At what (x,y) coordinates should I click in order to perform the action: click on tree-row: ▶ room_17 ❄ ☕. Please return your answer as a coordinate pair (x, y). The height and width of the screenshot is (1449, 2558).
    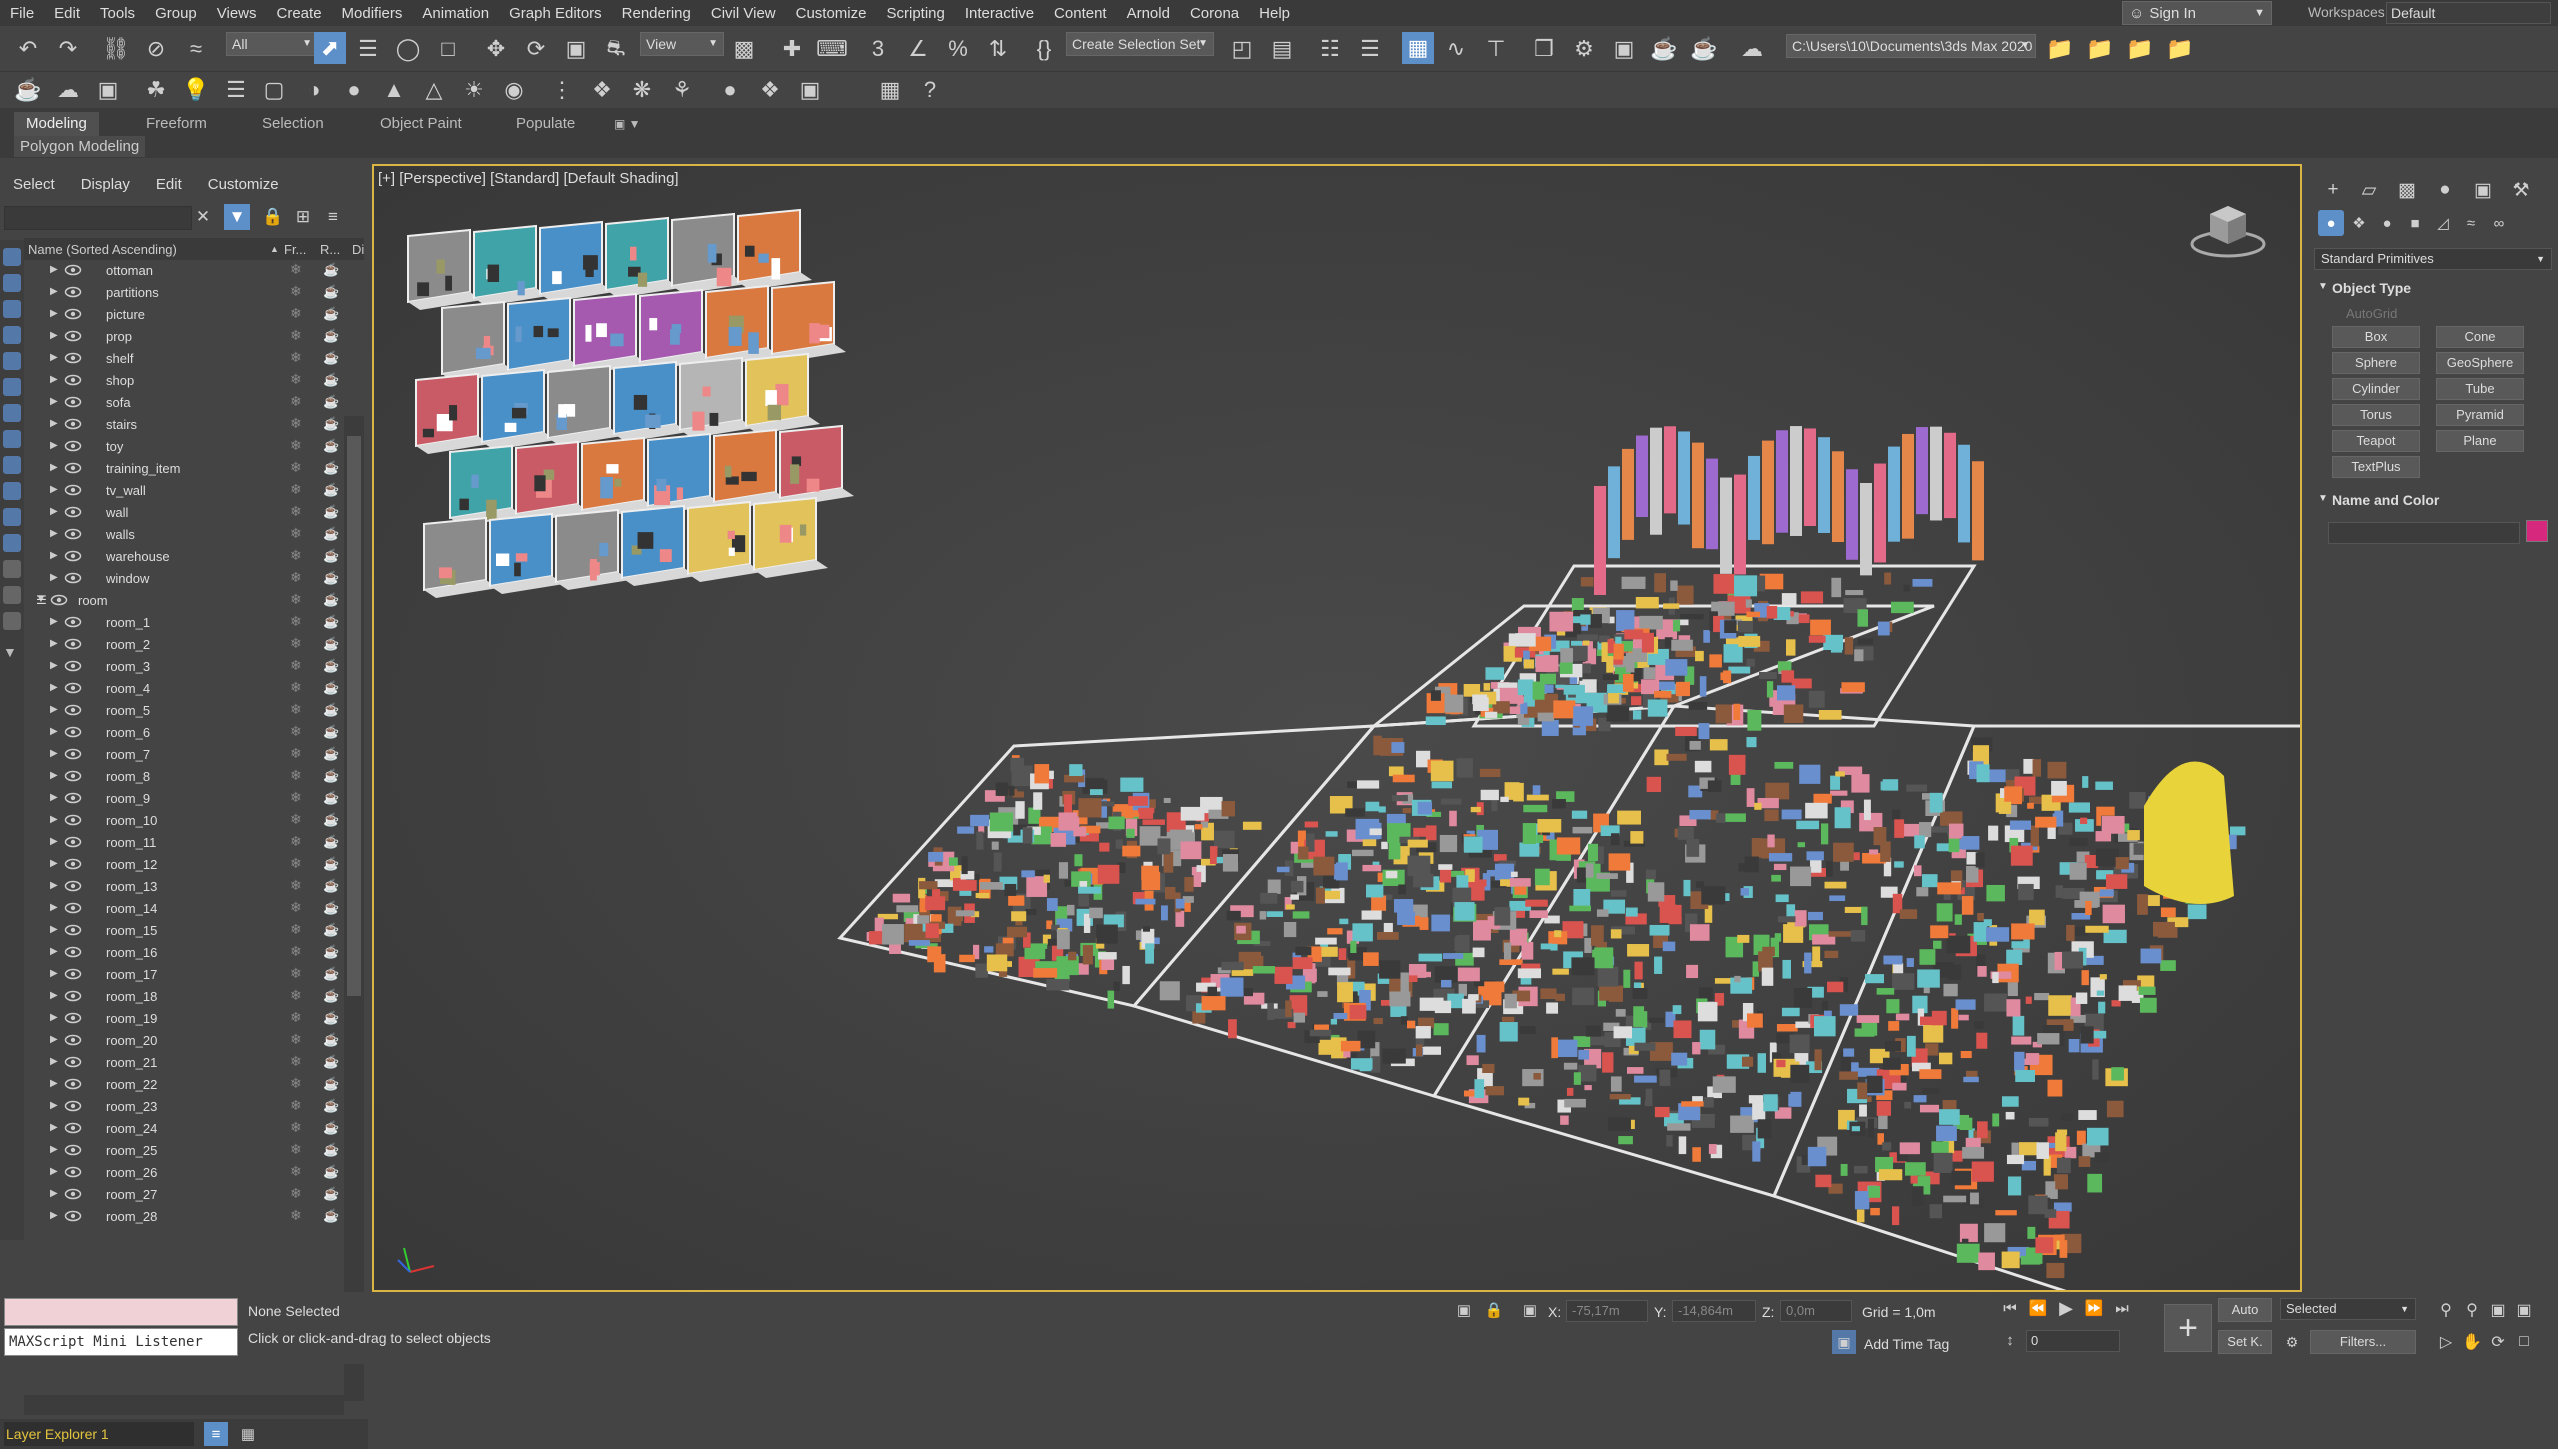
    Looking at the image, I should click on (184, 975).